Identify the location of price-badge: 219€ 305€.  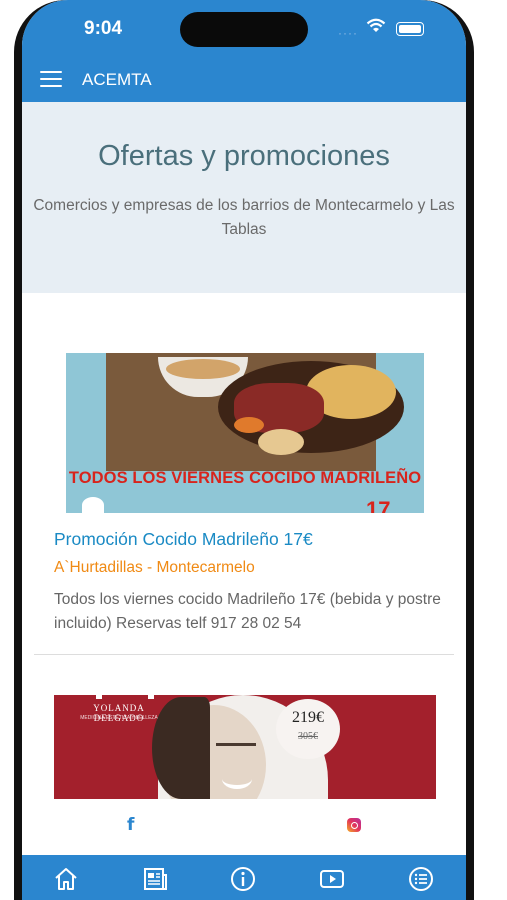
(308, 729).